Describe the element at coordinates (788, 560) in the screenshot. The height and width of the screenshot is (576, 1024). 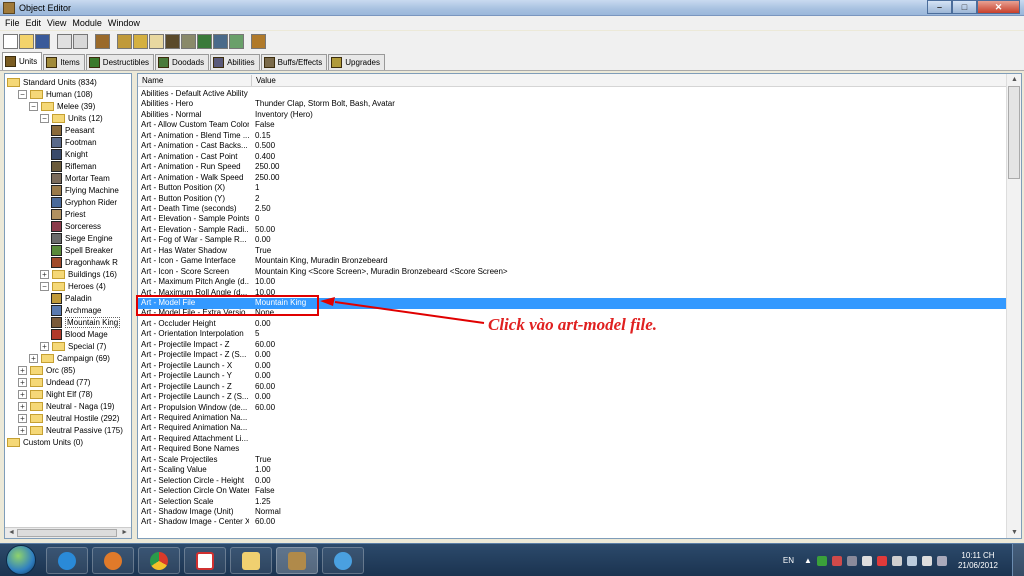
I see `language-indicator: EN` at that location.